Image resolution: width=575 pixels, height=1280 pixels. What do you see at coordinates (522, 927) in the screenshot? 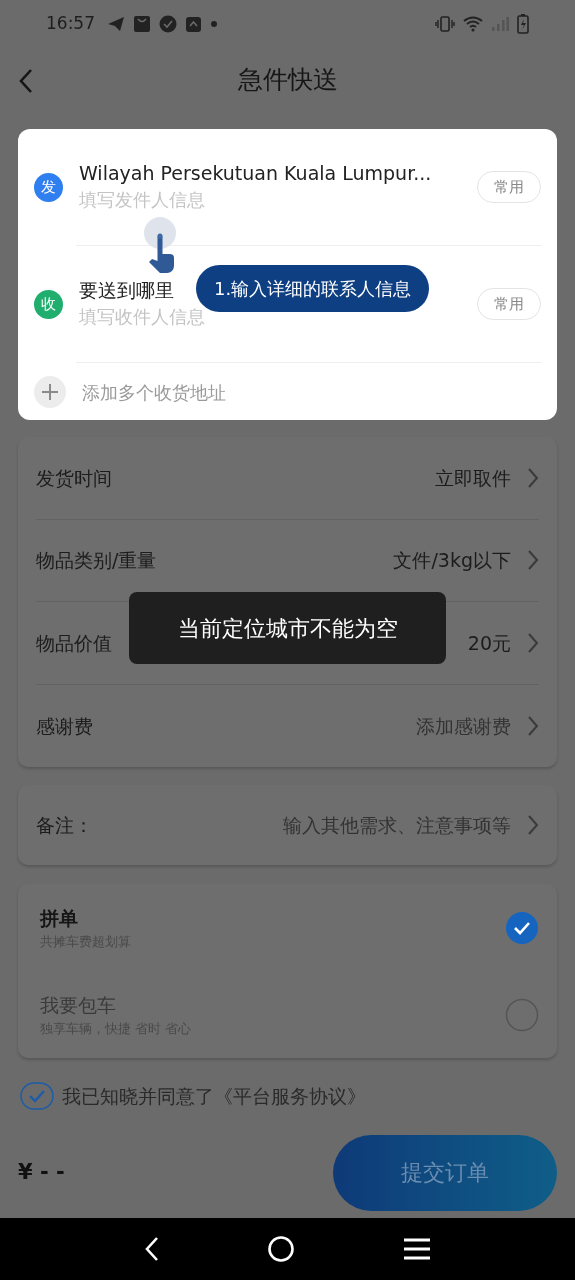
I see `radio-checked` at bounding box center [522, 927].